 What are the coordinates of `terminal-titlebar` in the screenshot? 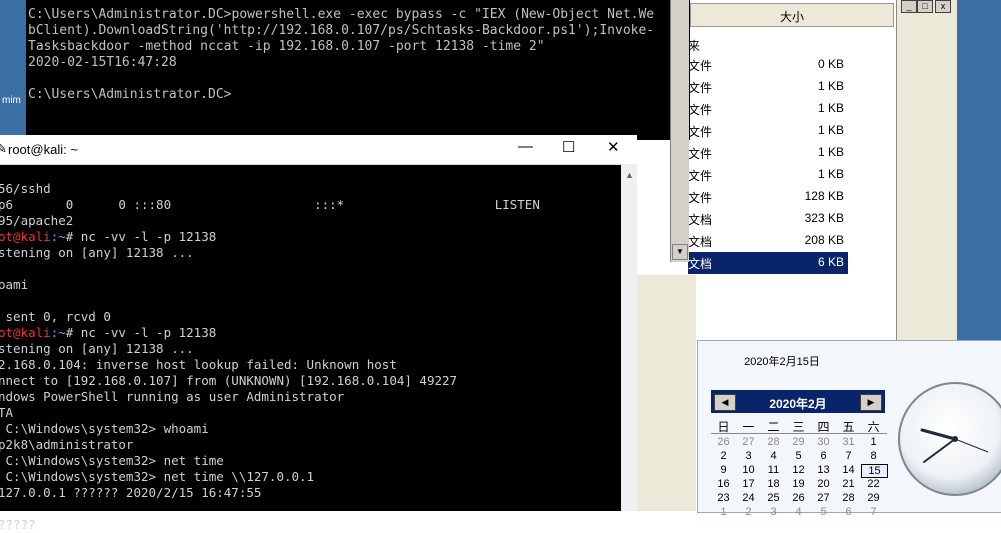 It's located at (318, 150).